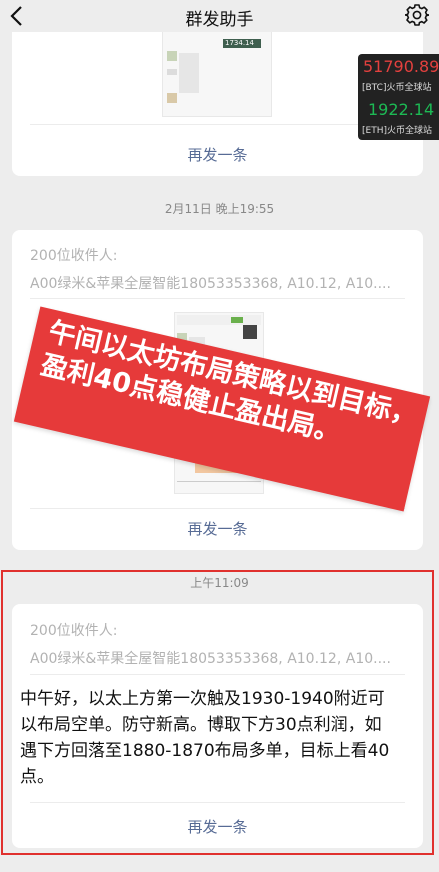  I want to click on page-title: 群发助手, so click(219, 20).